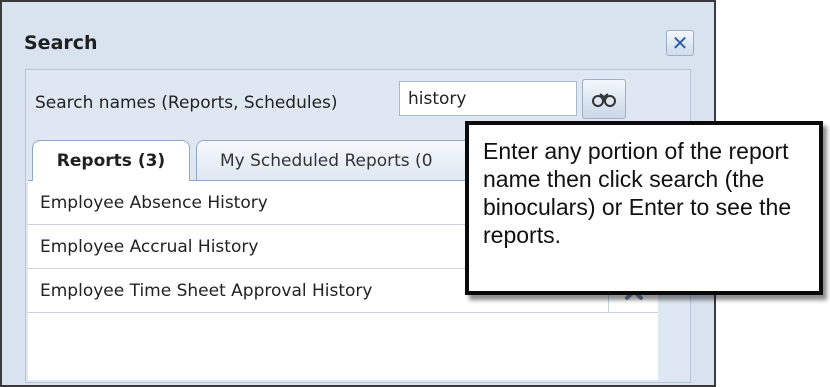 The height and width of the screenshot is (387, 830). Describe the element at coordinates (154, 203) in the screenshot. I see `report-name: Employee Absence History` at that location.